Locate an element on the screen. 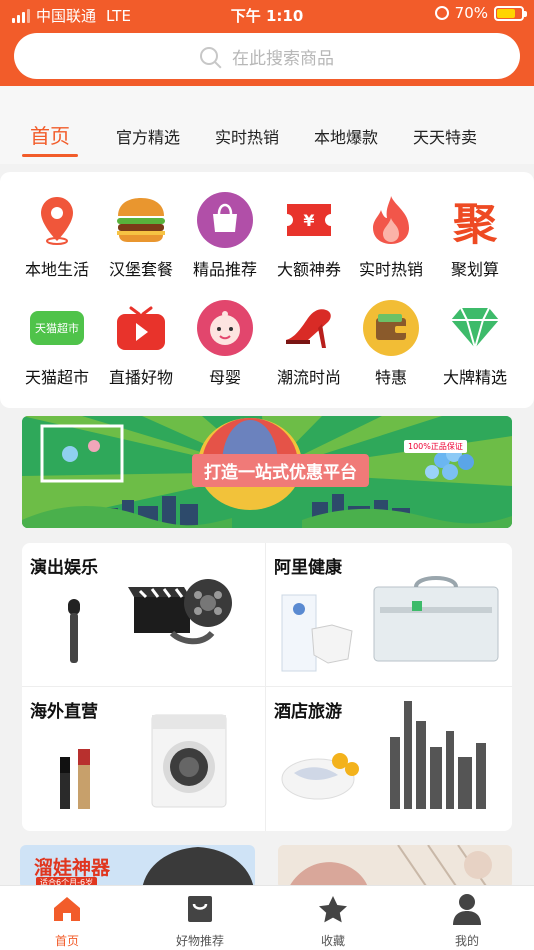 The height and width of the screenshot is (950, 534). diamond-icon is located at coordinates (475, 328).